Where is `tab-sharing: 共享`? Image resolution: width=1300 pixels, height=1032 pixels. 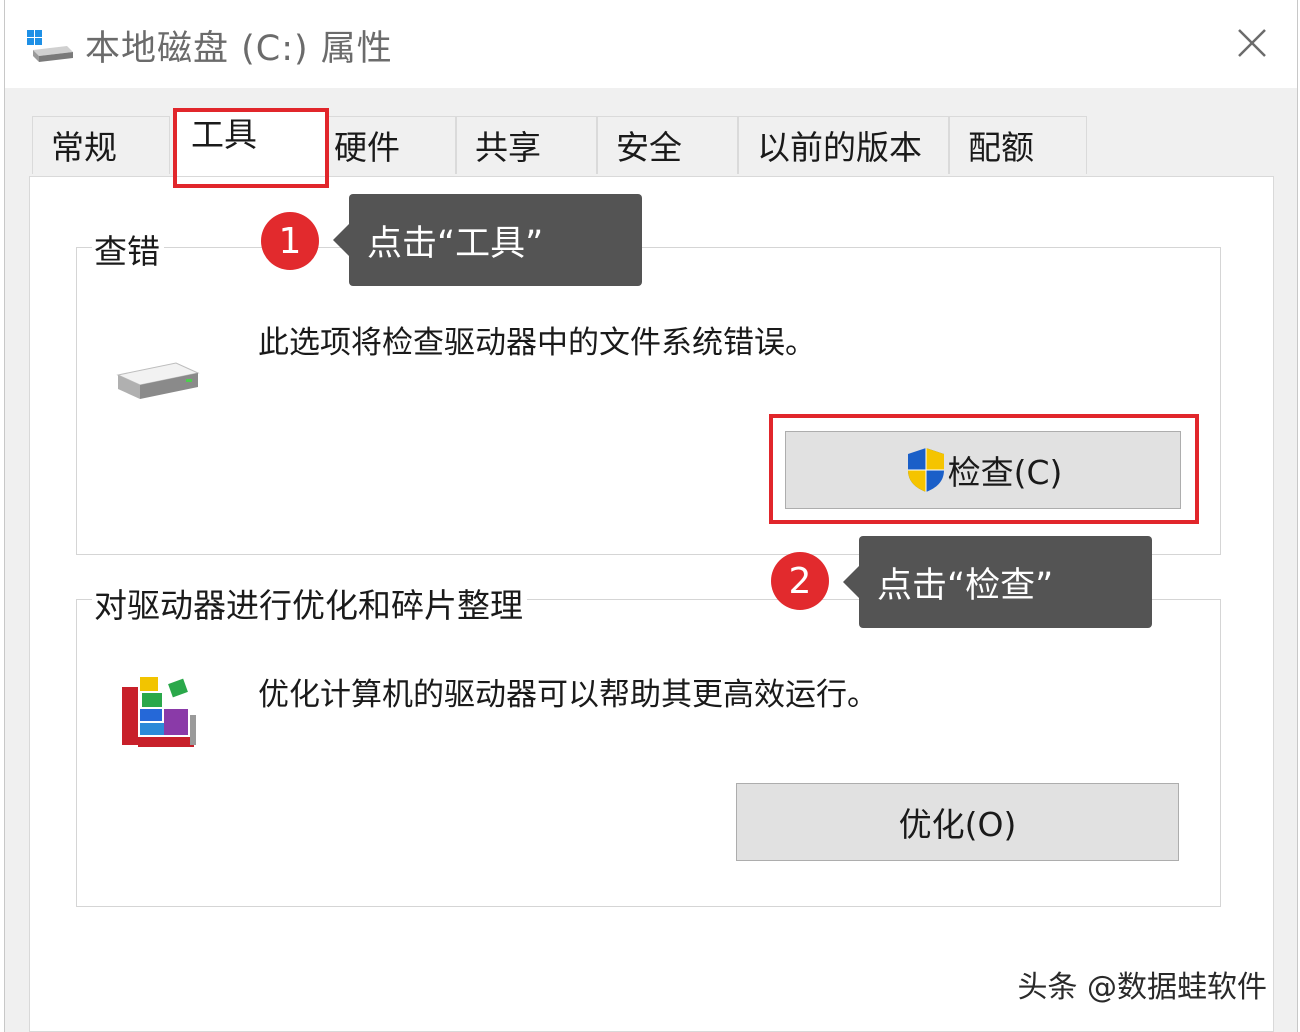
tab-sharing: 共享 is located at coordinates (526, 145).